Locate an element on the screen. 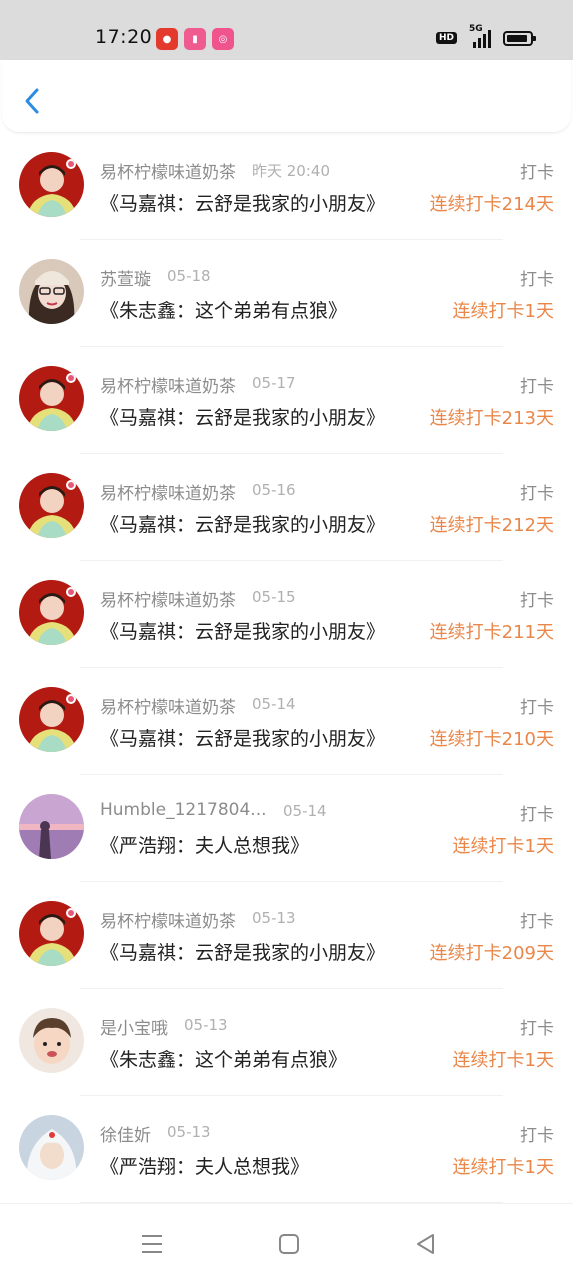 This screenshot has height=1281, width=573. system-nav-bar is located at coordinates (286, 1242).